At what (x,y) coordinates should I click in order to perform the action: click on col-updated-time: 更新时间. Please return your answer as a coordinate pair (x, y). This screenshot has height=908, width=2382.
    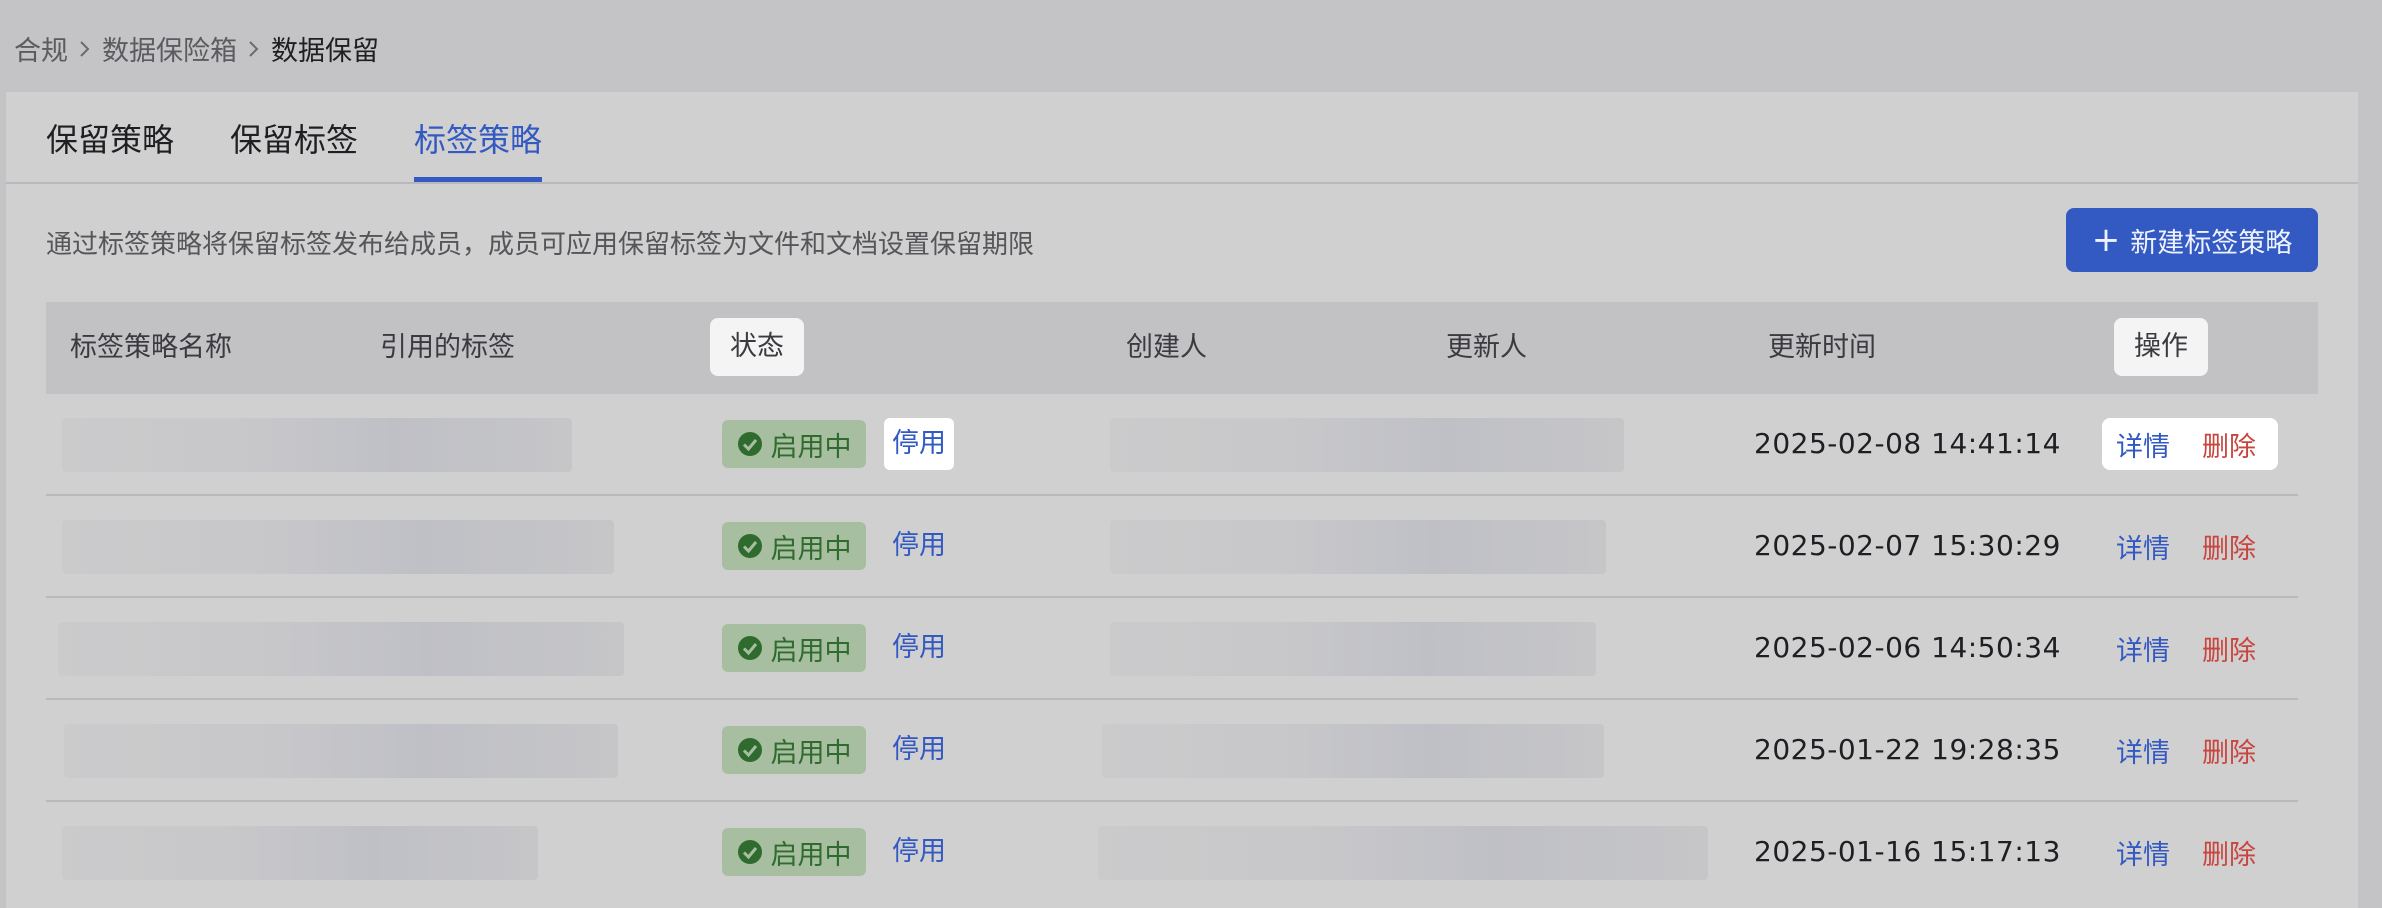
    Looking at the image, I should click on (1822, 347).